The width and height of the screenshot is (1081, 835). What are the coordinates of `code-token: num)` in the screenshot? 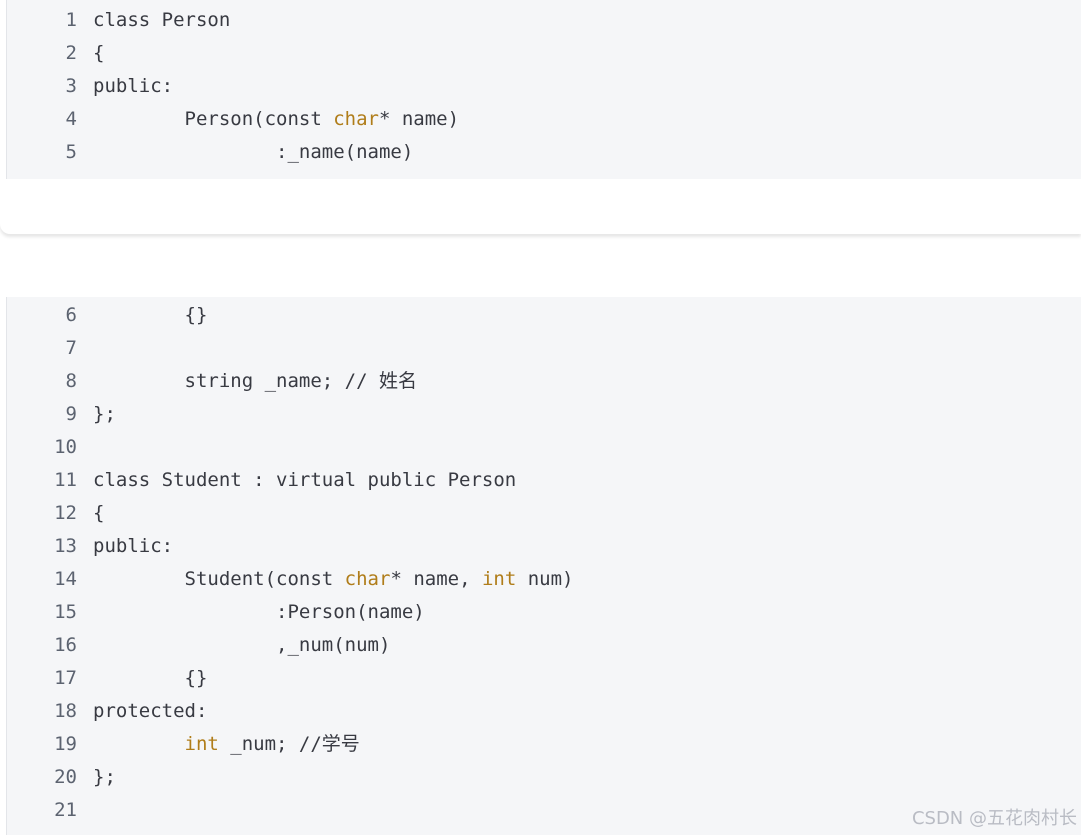 It's located at (545, 579).